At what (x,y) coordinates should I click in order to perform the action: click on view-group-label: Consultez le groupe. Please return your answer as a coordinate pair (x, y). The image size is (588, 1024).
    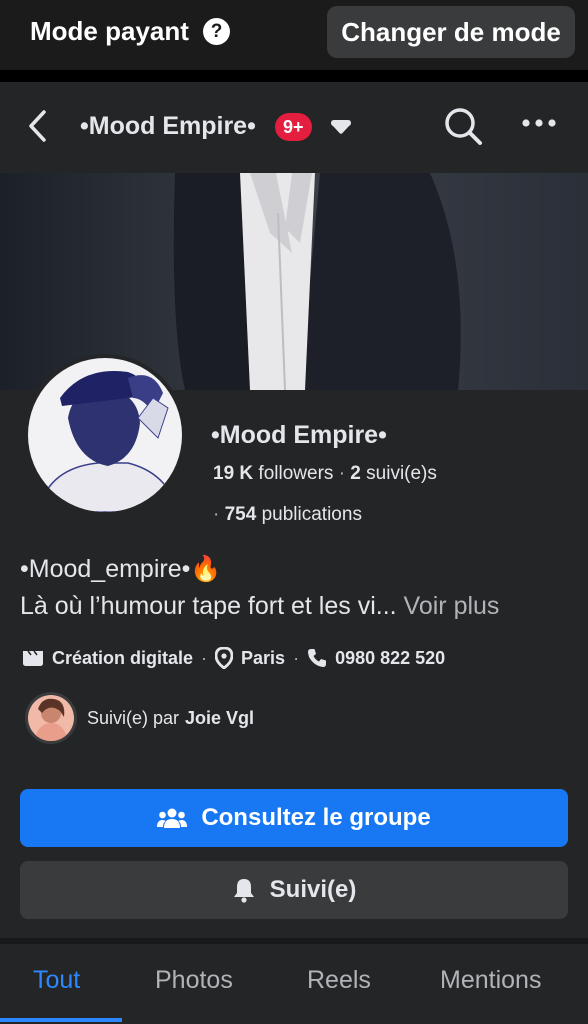
    Looking at the image, I should click on (316, 817).